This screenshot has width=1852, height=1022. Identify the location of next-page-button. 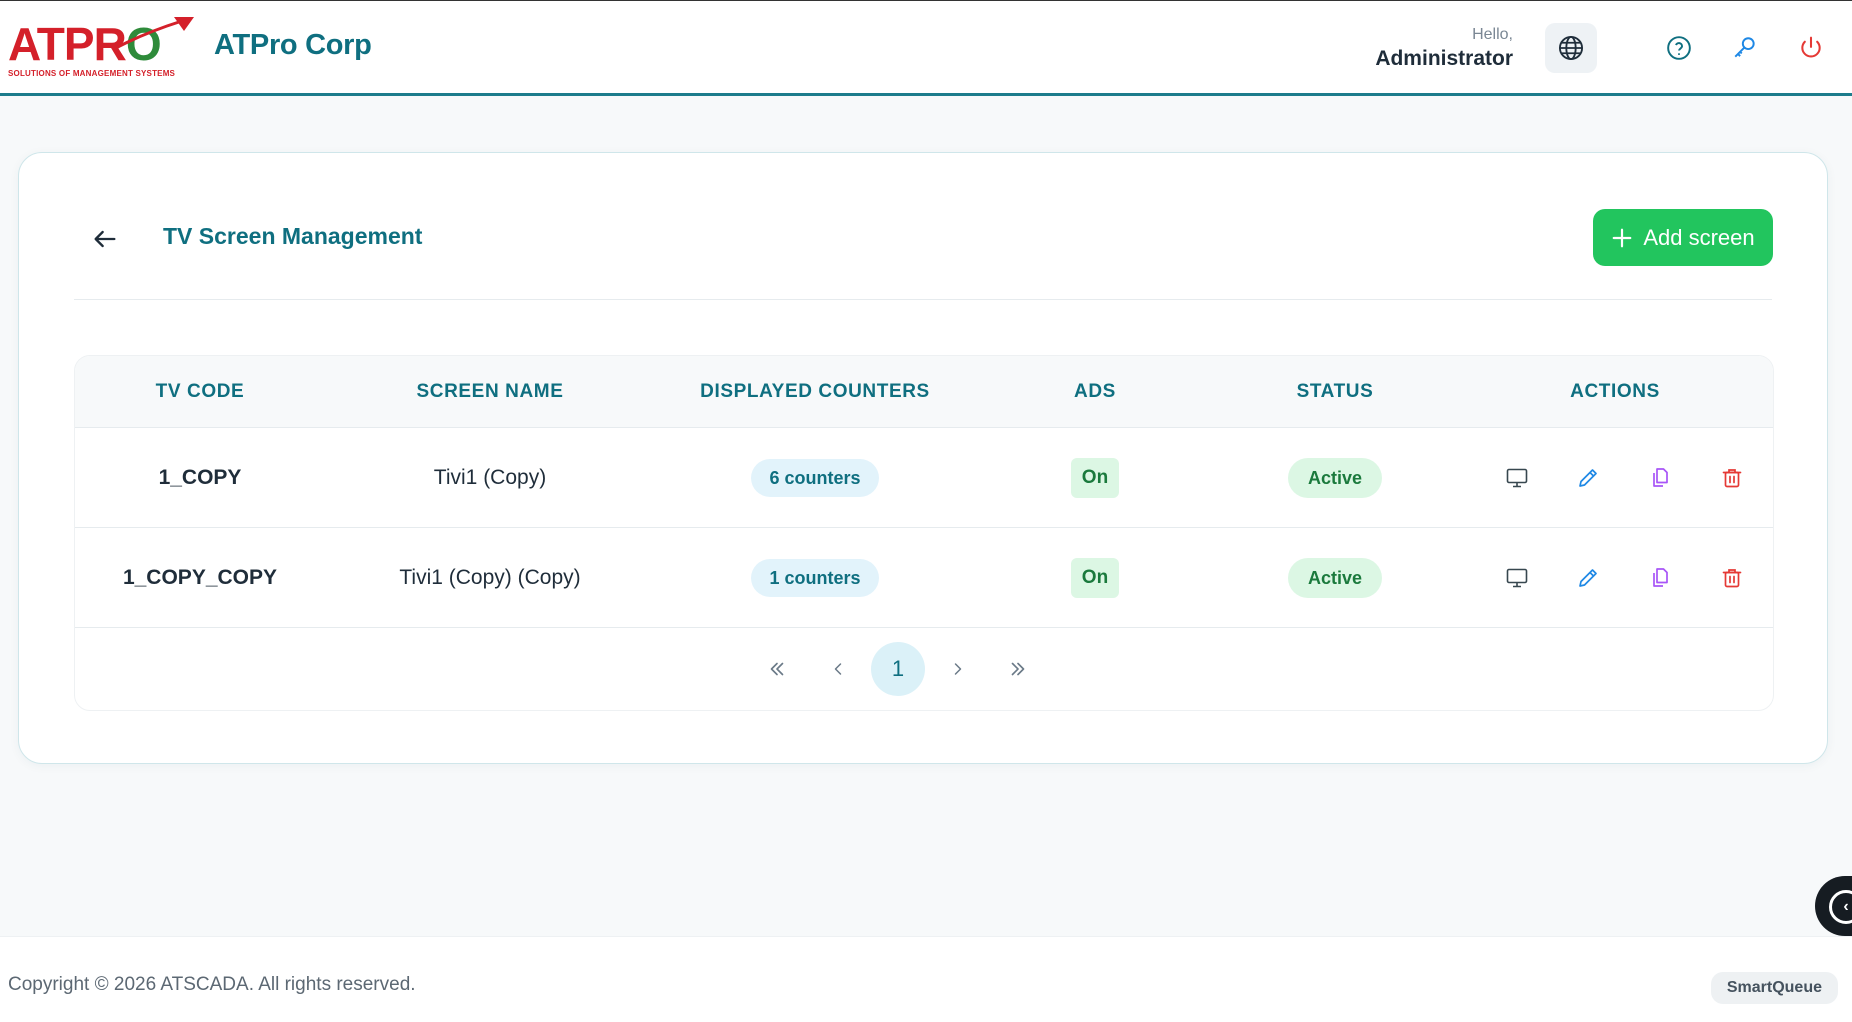
(958, 669).